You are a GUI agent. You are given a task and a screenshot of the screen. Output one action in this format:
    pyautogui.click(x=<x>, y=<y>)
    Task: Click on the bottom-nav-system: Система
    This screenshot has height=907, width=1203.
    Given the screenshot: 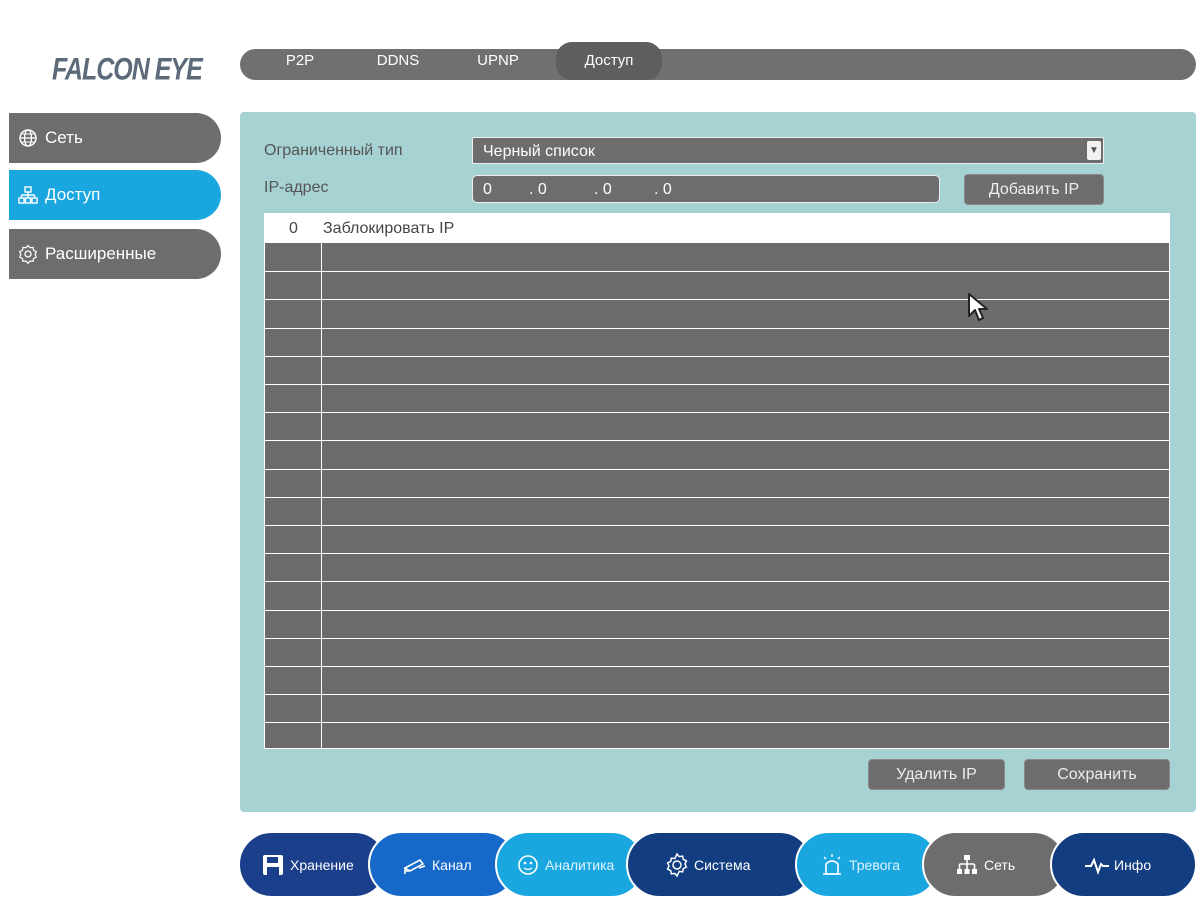 What is the action you would take?
    pyautogui.click(x=719, y=864)
    